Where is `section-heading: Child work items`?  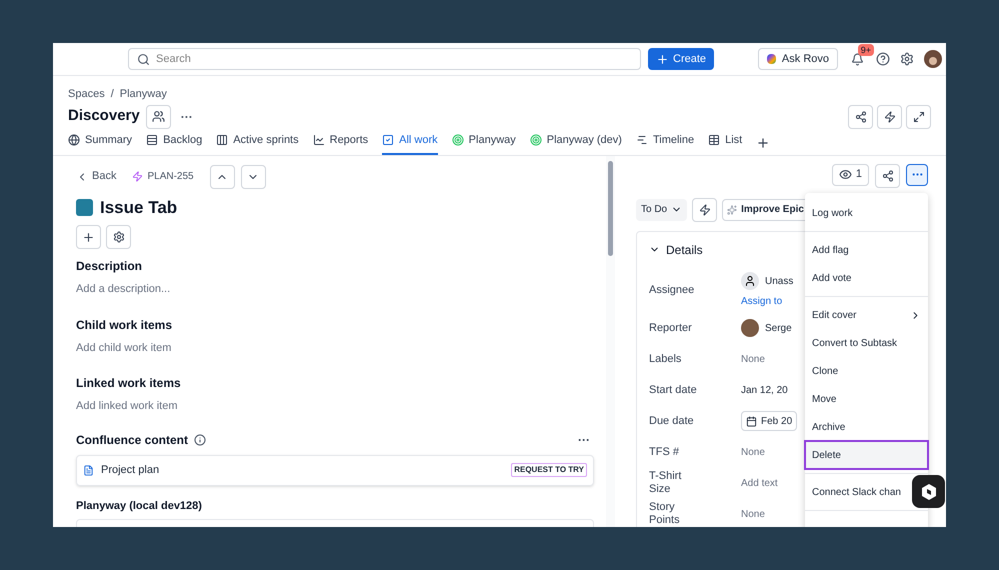 section-heading: Child work items is located at coordinates (125, 325).